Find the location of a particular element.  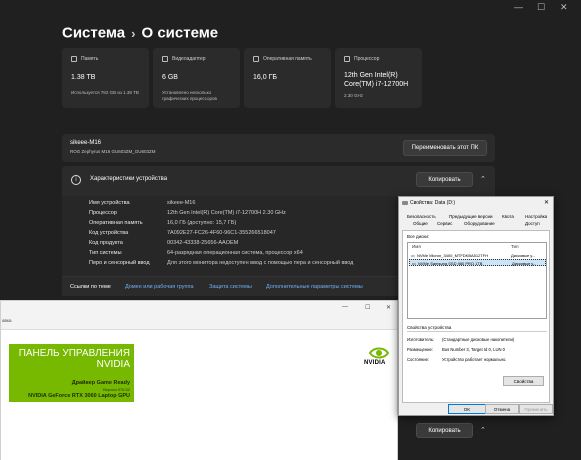

device-name: sikeee-M16 is located at coordinates (86, 143).